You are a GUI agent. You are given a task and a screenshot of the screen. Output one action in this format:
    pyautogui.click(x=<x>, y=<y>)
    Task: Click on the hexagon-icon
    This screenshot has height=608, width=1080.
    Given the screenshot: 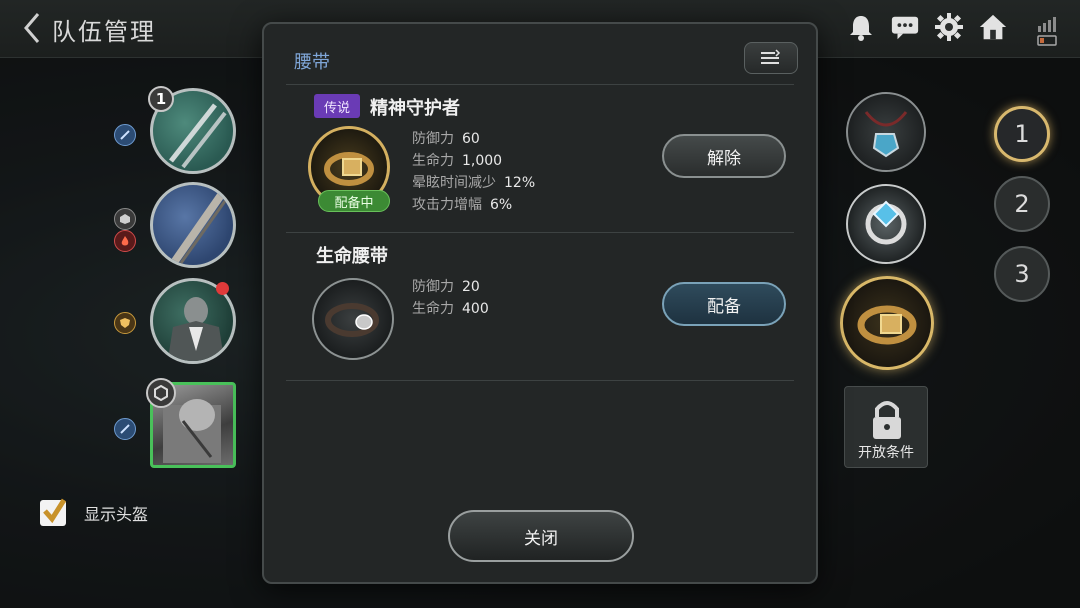 What is the action you would take?
    pyautogui.click(x=161, y=393)
    